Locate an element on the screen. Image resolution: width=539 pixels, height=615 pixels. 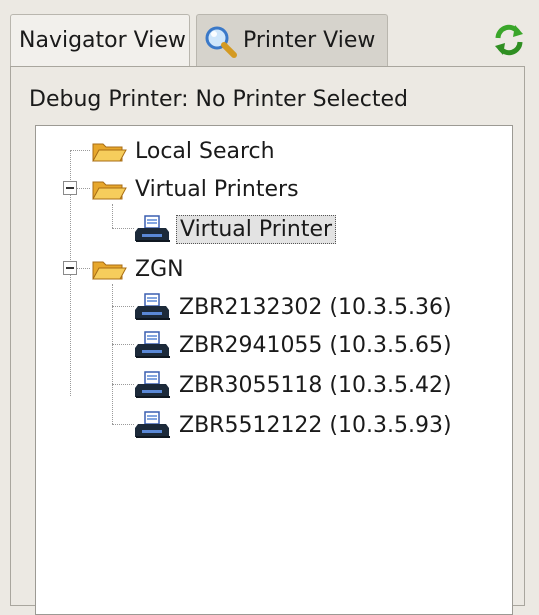
tree-node-label: Local Search is located at coordinates (205, 151).